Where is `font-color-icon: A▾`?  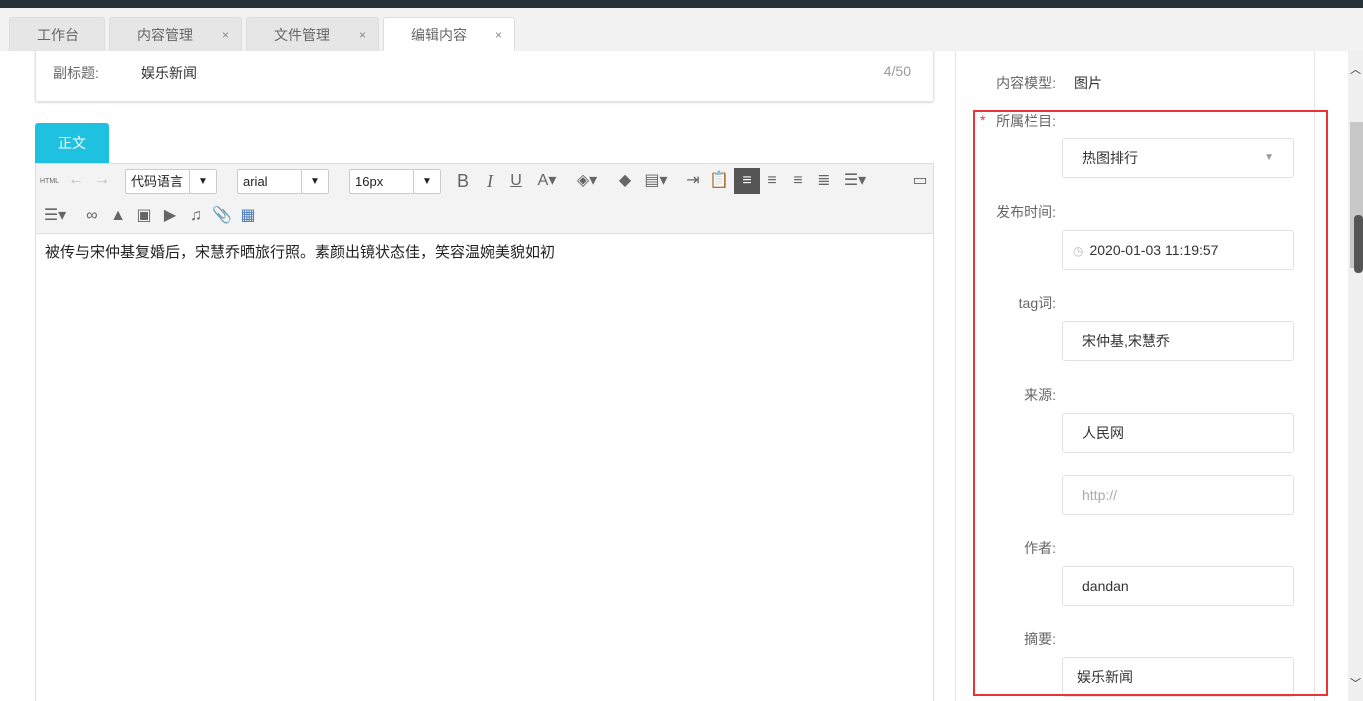
font-color-icon: A▾ is located at coordinates (547, 181).